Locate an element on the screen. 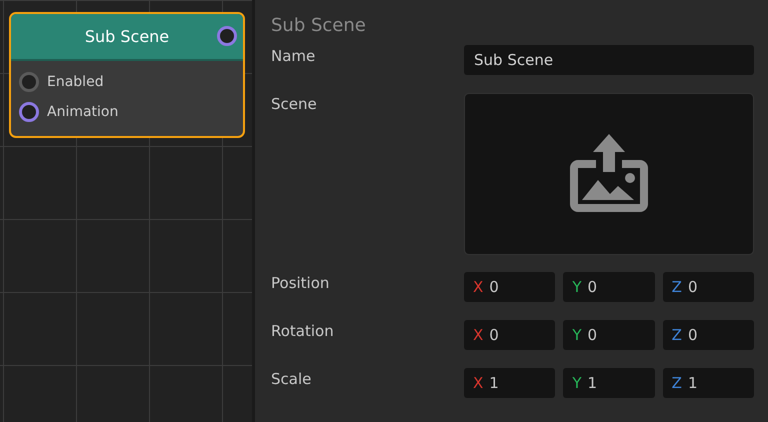 The image size is (768, 422). node-title: Sub Scene is located at coordinates (127, 36).